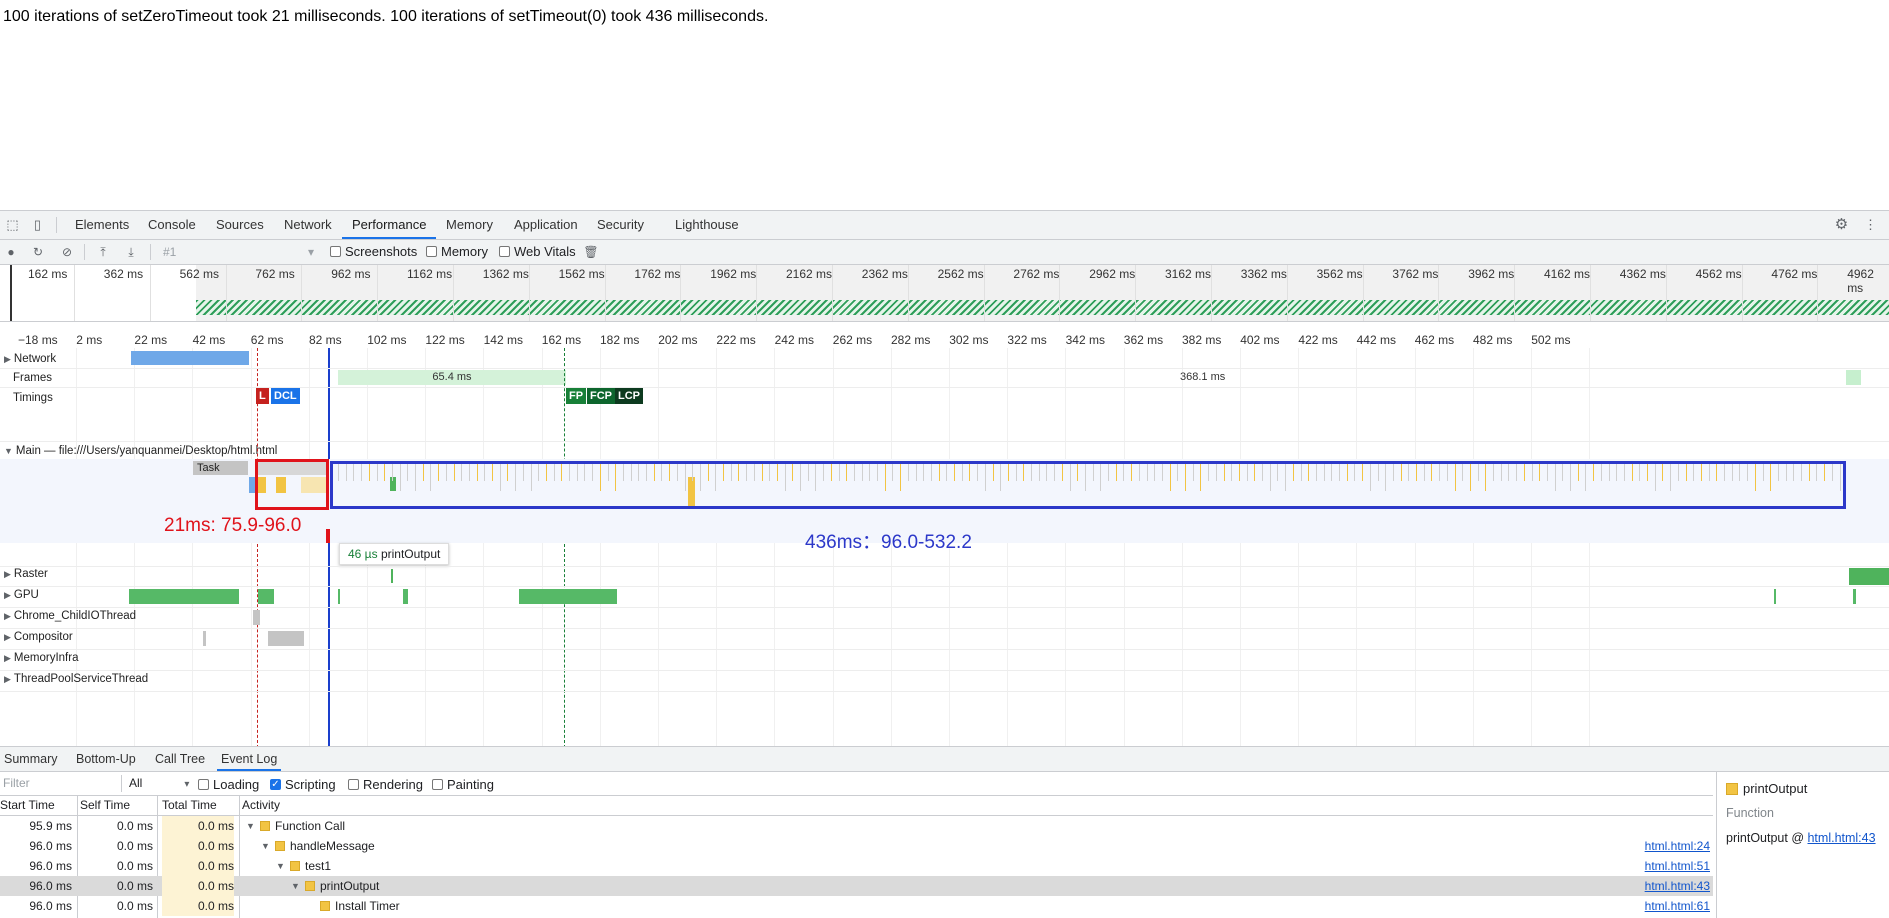 The height and width of the screenshot is (918, 1889). What do you see at coordinates (591, 252) in the screenshot?
I see `trash-icon: 🗑` at bounding box center [591, 252].